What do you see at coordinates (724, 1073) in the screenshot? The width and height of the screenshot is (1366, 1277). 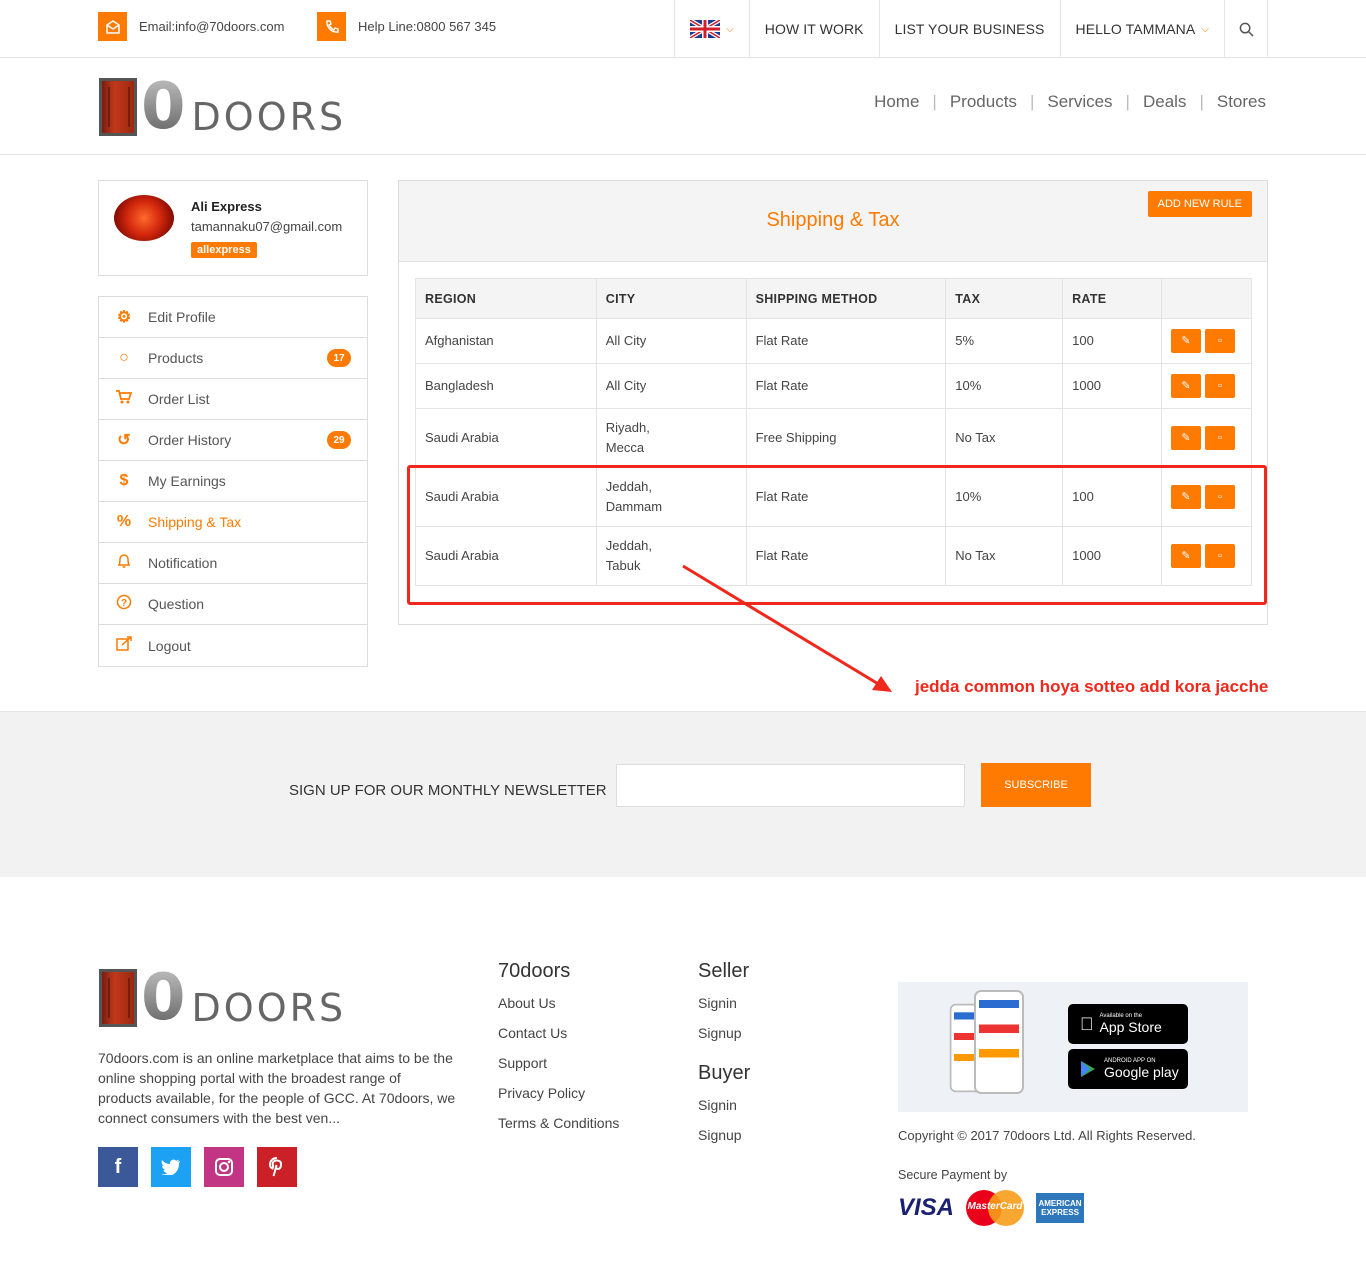 I see `footer-col-title: Buyer` at bounding box center [724, 1073].